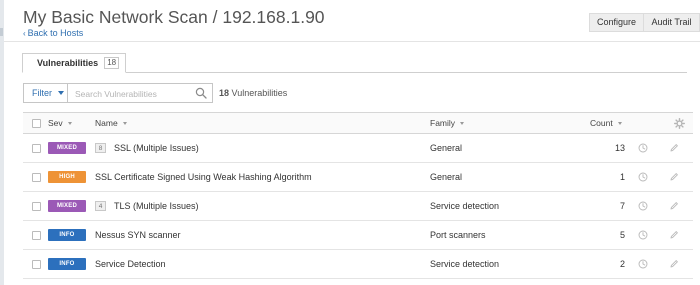  What do you see at coordinates (156, 206) in the screenshot?
I see `vulnerability-name: TLS (Multiple Issues)` at bounding box center [156, 206].